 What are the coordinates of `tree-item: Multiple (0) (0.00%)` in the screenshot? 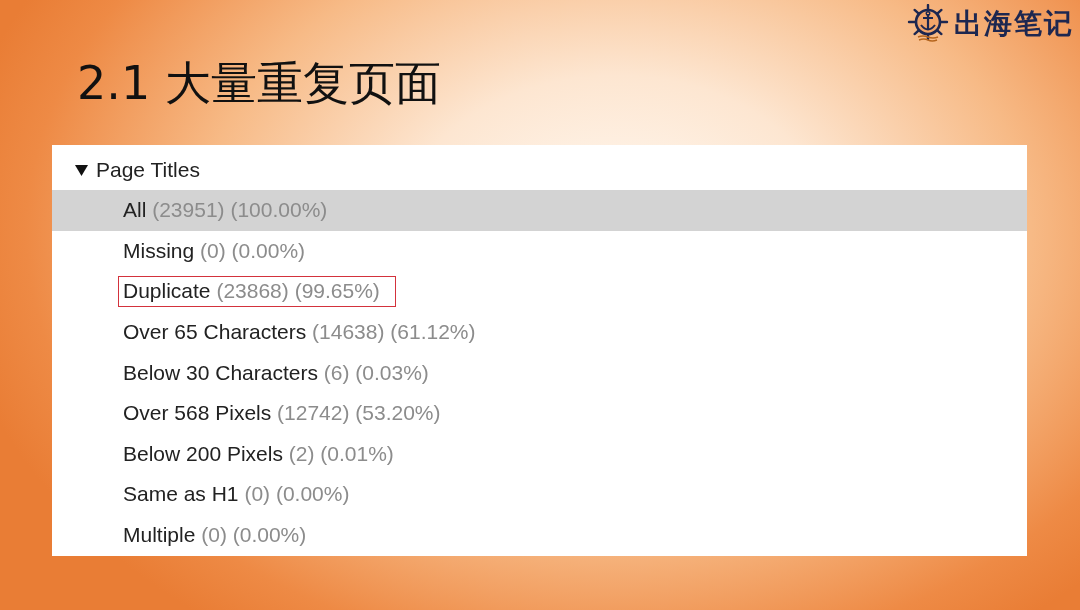 It's located at (539, 535).